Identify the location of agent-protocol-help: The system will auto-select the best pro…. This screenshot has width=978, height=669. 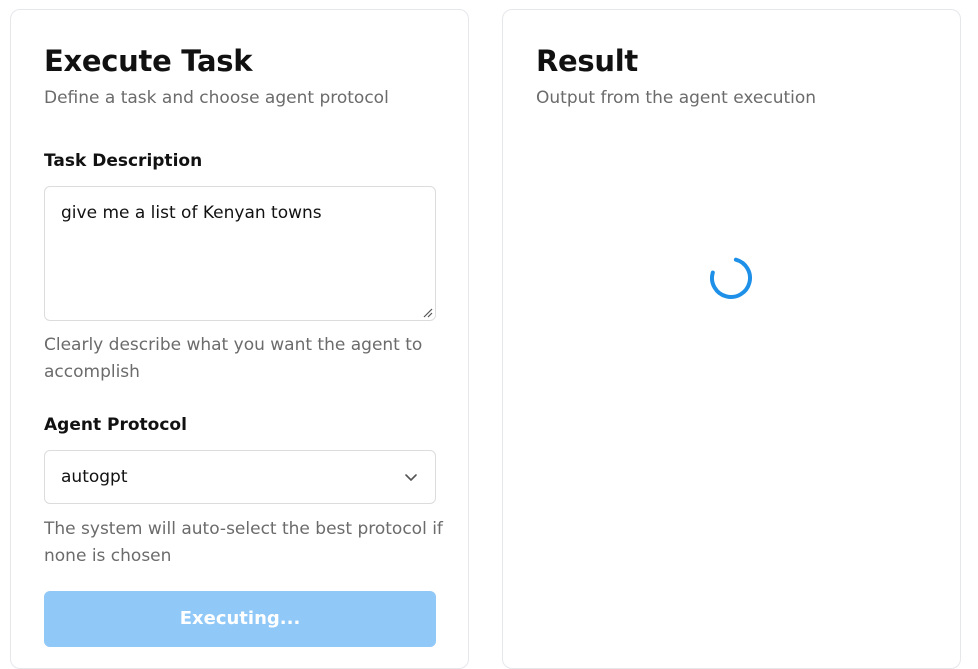
(243, 542).